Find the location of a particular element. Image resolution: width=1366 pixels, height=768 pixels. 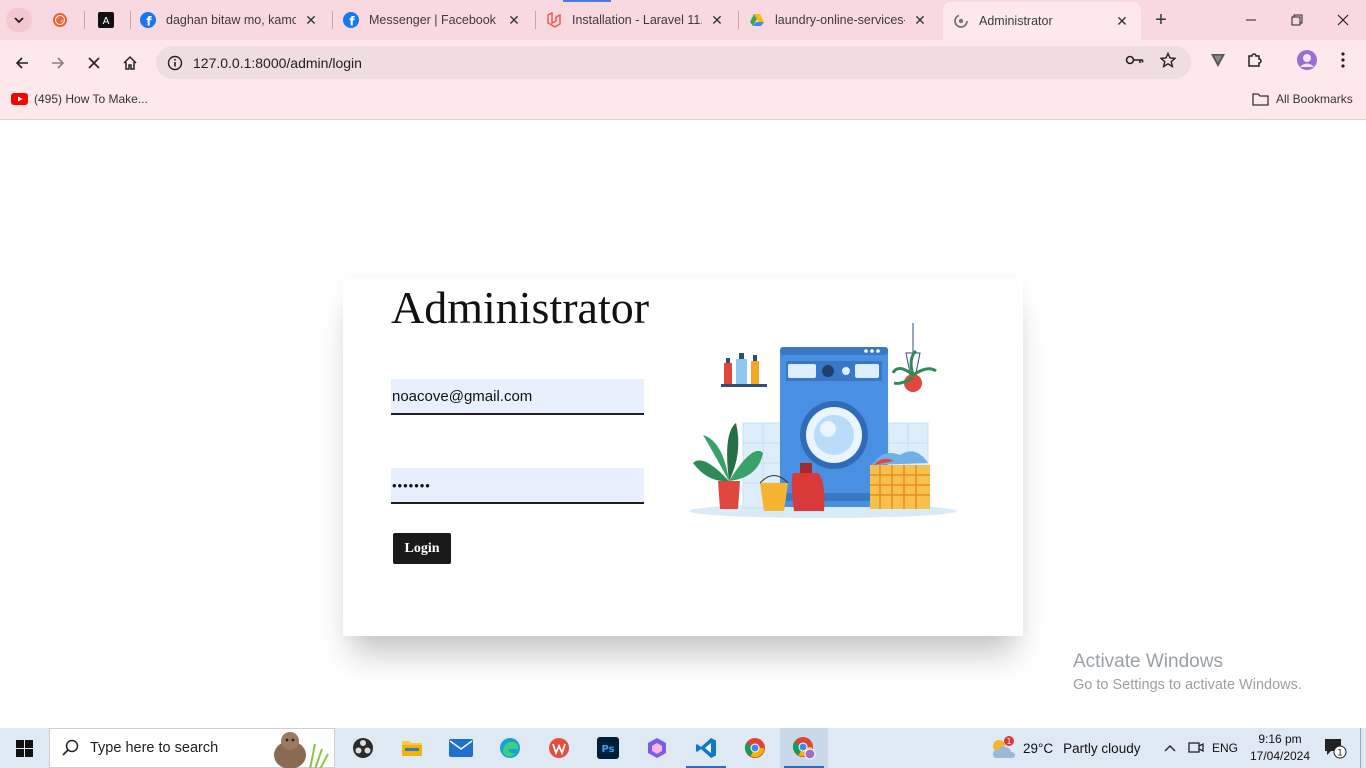

notification-center-button: 1 is located at coordinates (1335, 748).